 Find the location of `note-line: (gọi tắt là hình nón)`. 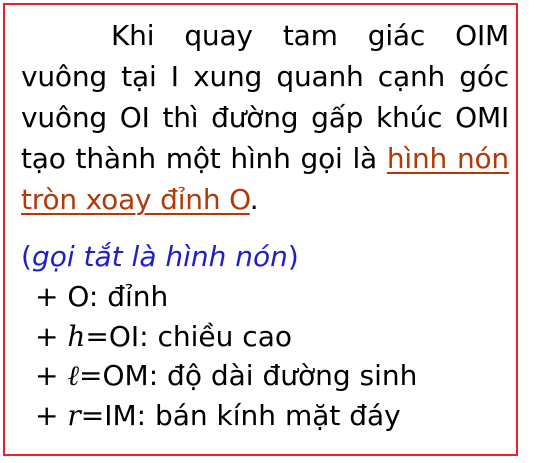

note-line: (gọi tắt là hình nón) is located at coordinates (160, 257).